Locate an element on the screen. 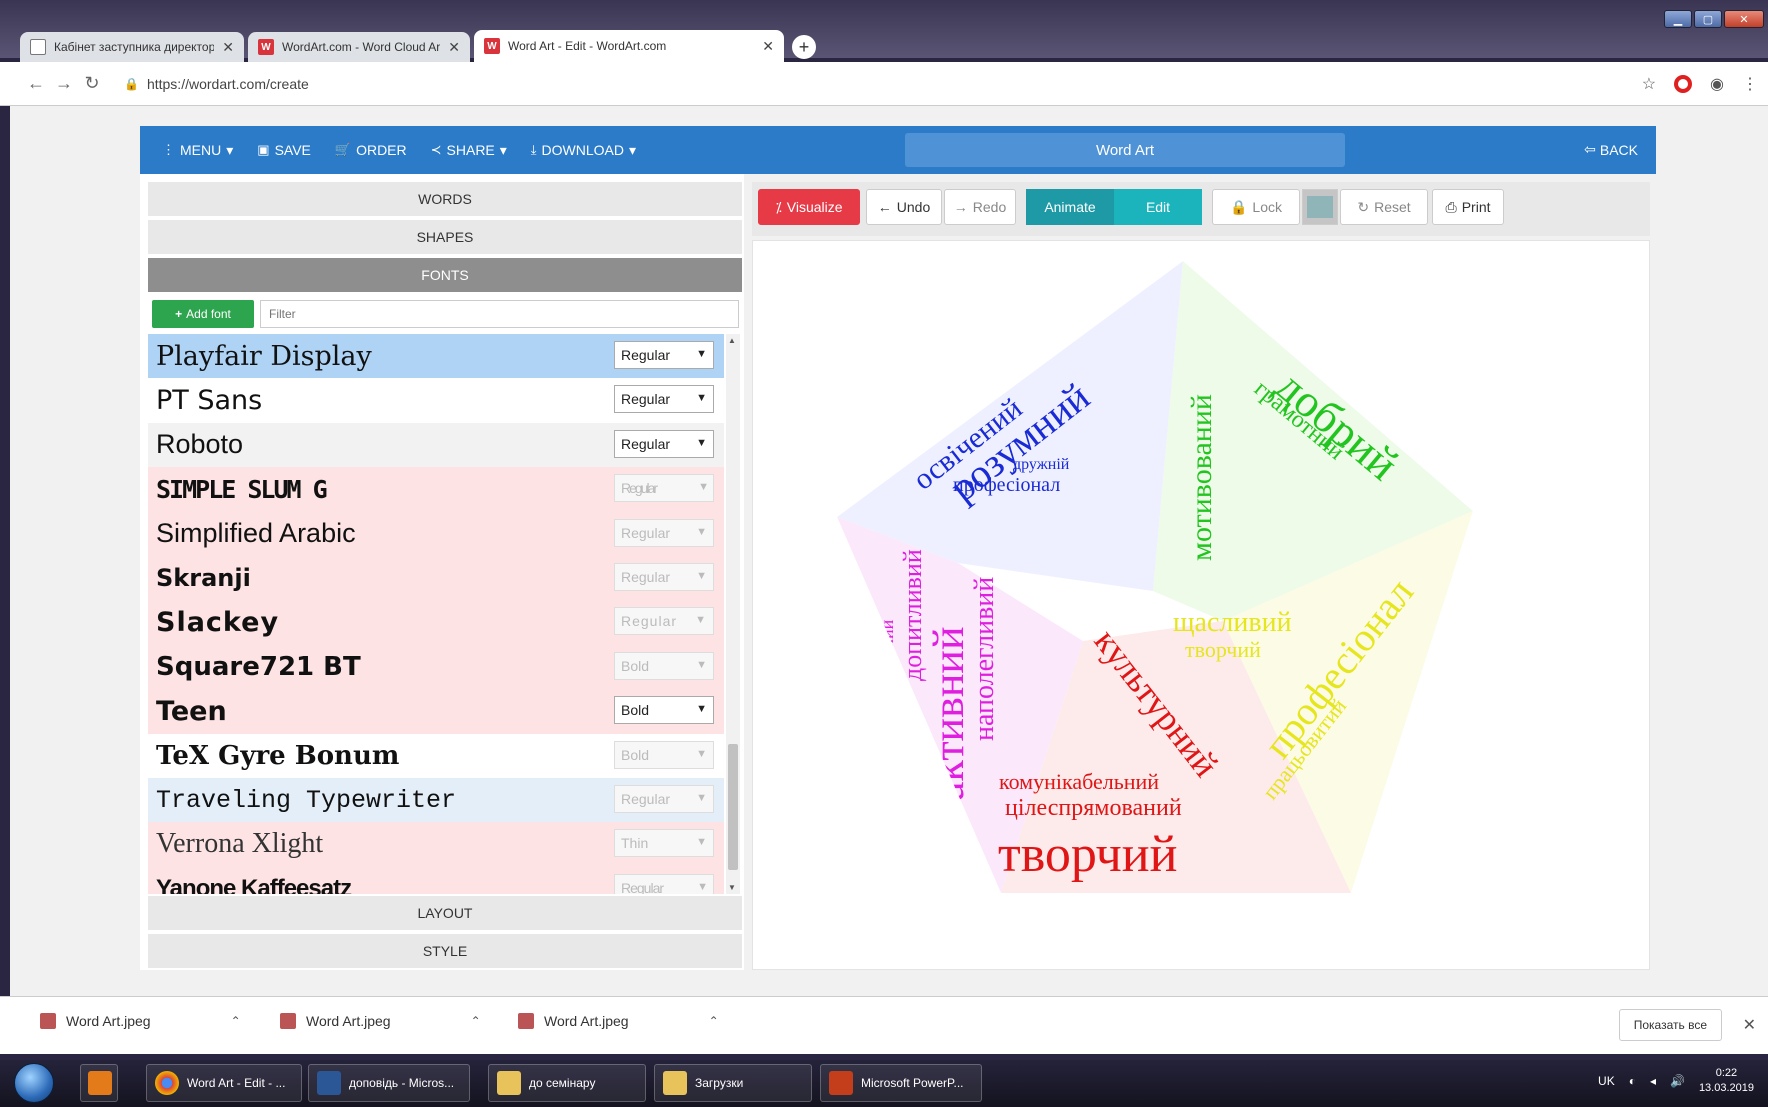 The image size is (1768, 1107). color-swatch-button is located at coordinates (1320, 207).